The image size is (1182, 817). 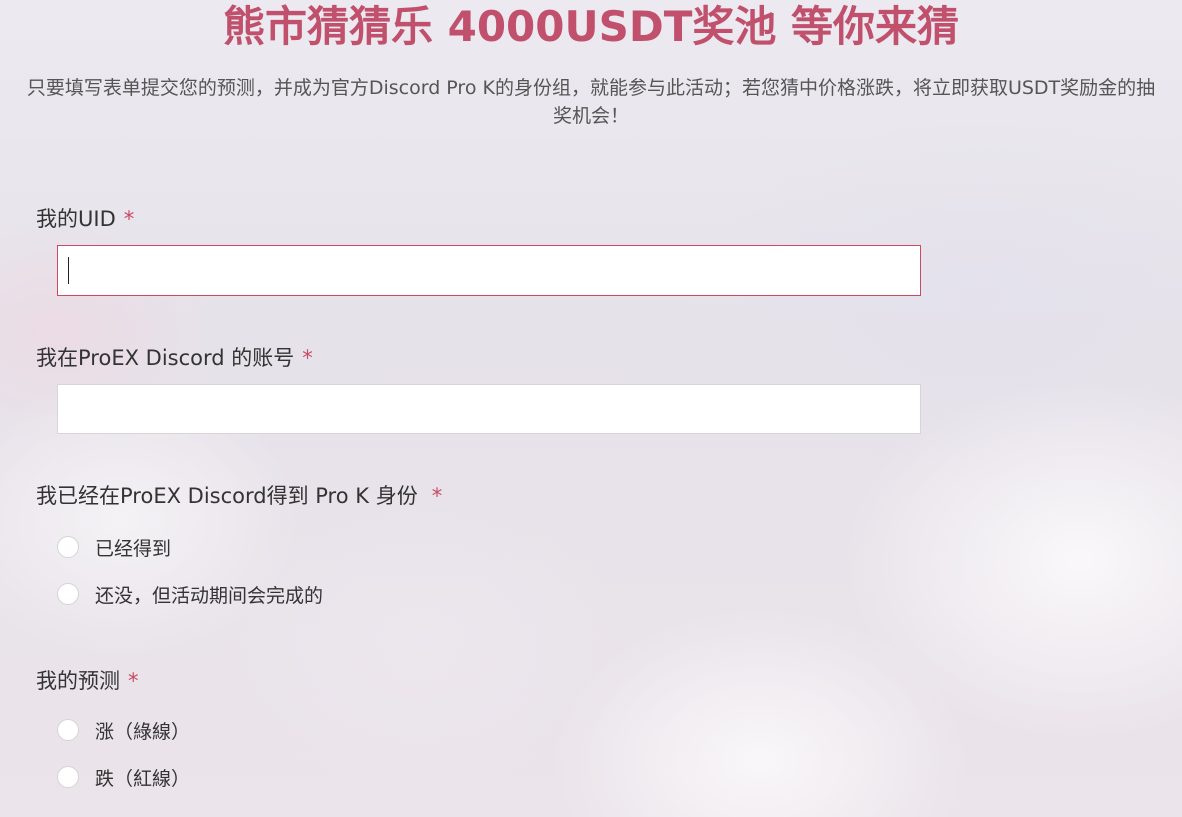 I want to click on radio-option-label: 涨（綠線）, so click(x=143, y=731).